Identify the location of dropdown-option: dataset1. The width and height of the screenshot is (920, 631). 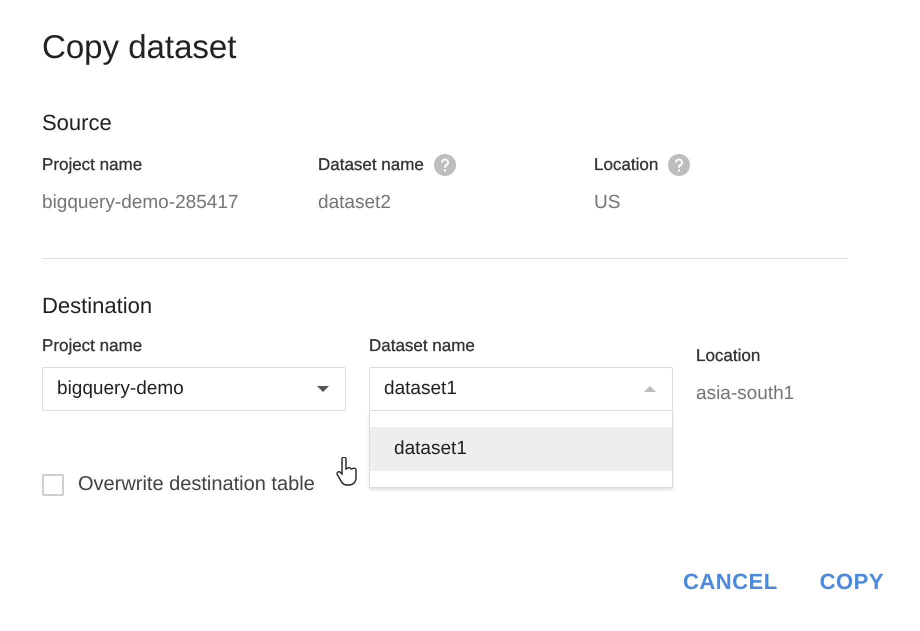
(521, 449).